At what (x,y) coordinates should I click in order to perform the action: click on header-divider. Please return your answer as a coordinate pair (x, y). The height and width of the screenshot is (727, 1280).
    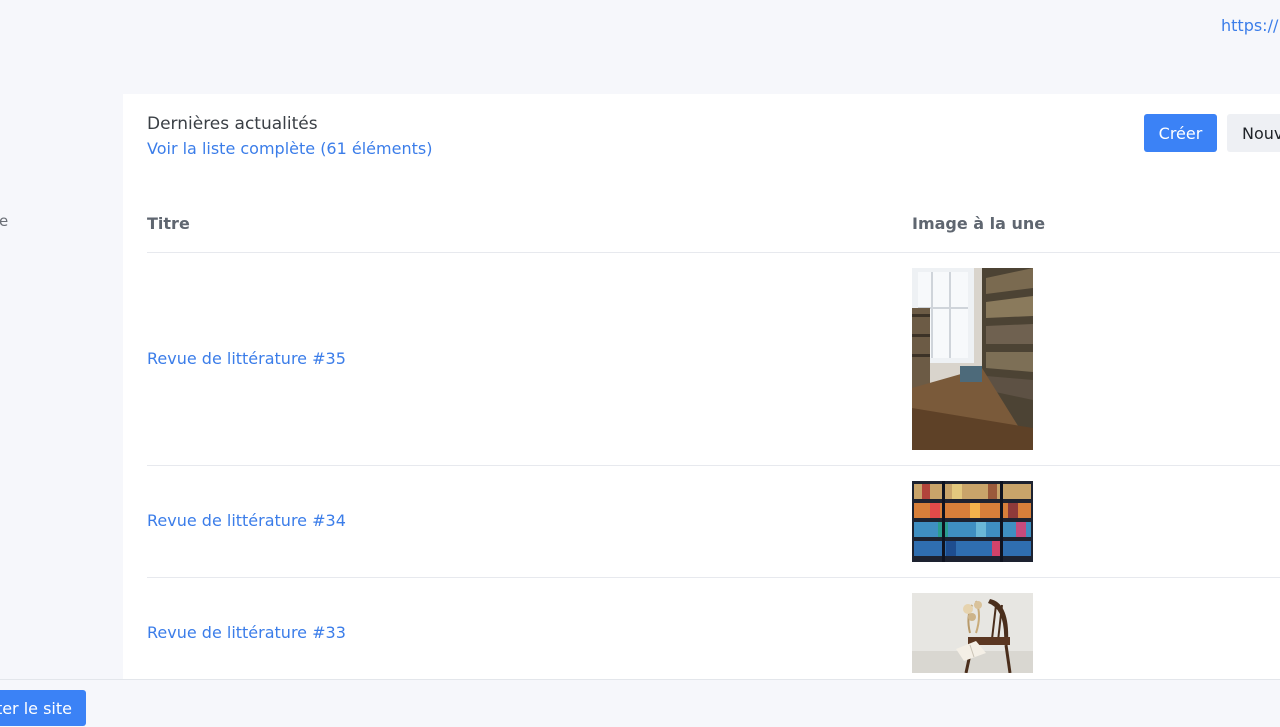
    Looking at the image, I should click on (713, 252).